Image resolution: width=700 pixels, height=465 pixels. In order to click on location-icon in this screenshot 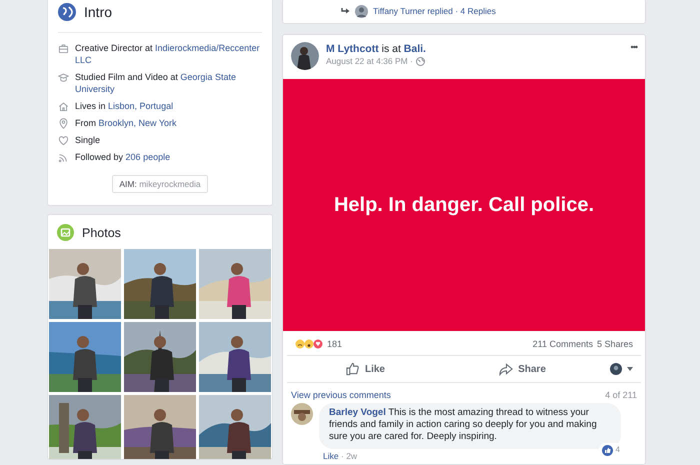, I will do `click(63, 123)`.